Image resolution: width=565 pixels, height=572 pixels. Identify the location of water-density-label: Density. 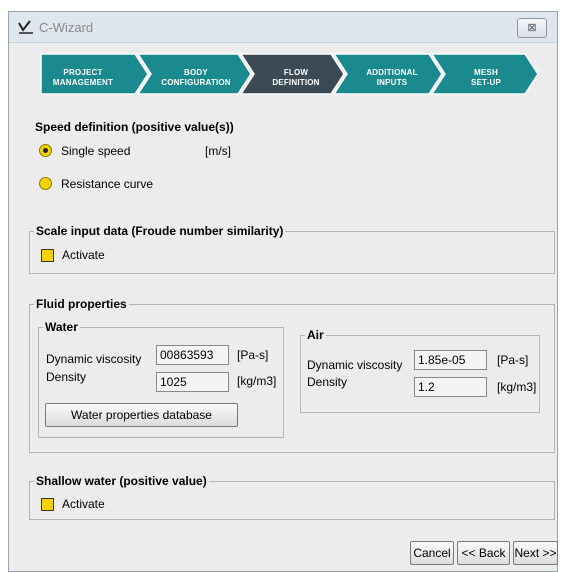
(66, 377).